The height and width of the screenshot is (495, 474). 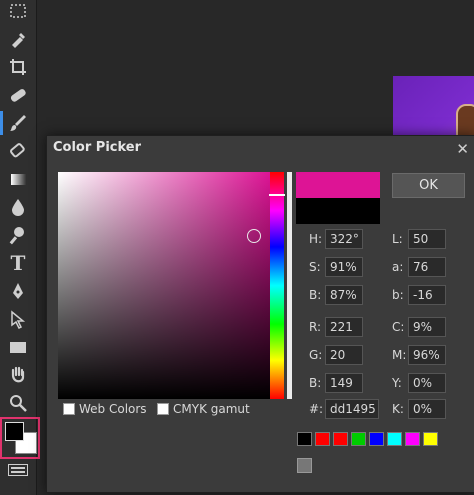 I want to click on web-colors-checkbox, so click(x=69, y=409).